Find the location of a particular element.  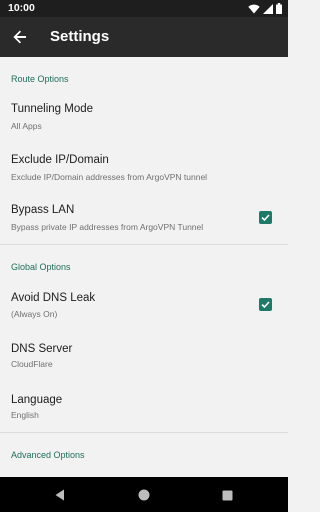

cell-signal-icon is located at coordinates (268, 8).